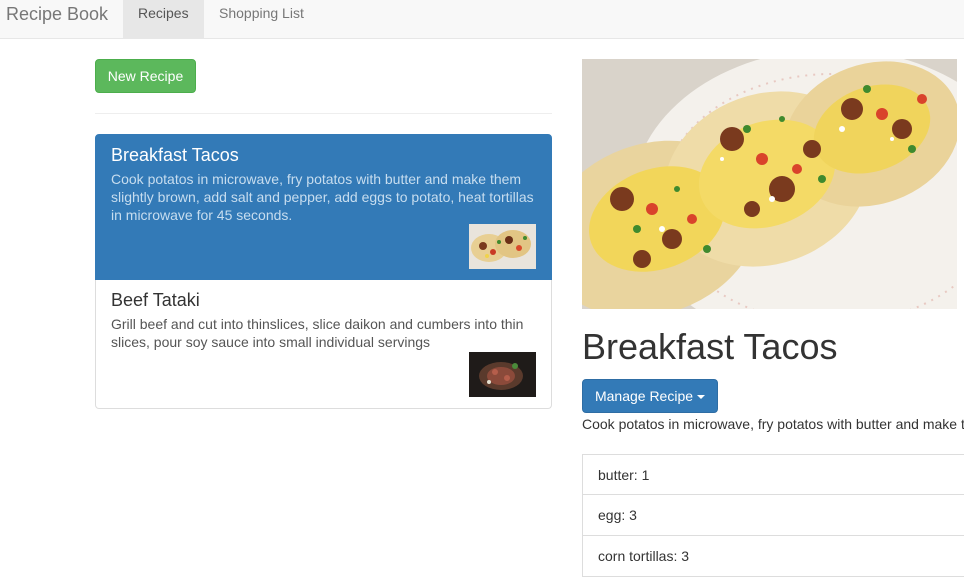  What do you see at coordinates (773, 474) in the screenshot?
I see `ingredient-item: butter: 1` at bounding box center [773, 474].